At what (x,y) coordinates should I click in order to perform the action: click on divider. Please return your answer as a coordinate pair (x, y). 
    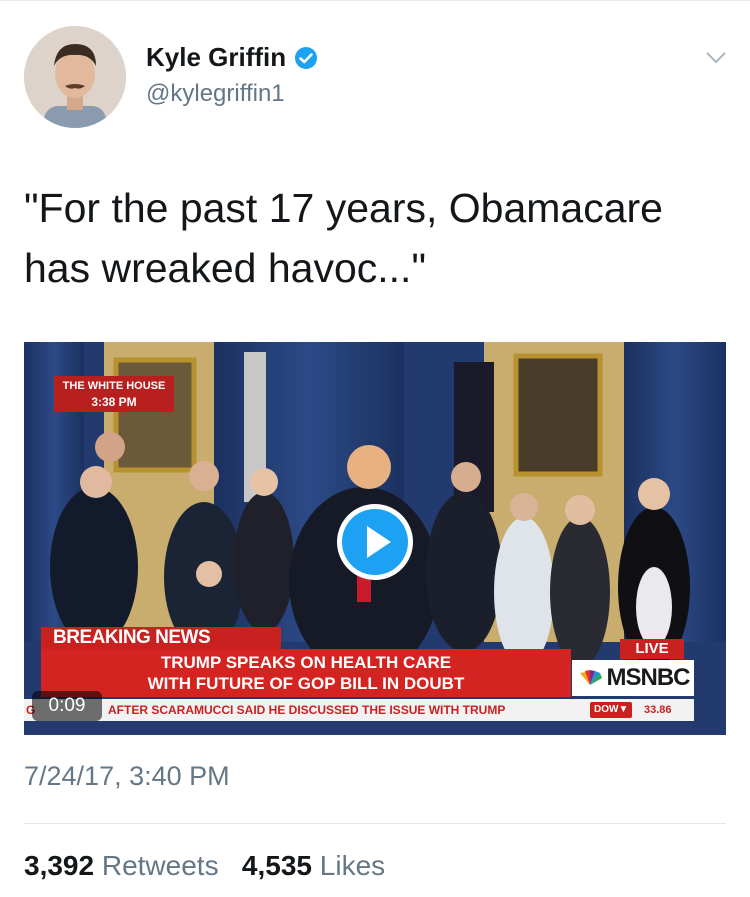
    Looking at the image, I should click on (375, 823).